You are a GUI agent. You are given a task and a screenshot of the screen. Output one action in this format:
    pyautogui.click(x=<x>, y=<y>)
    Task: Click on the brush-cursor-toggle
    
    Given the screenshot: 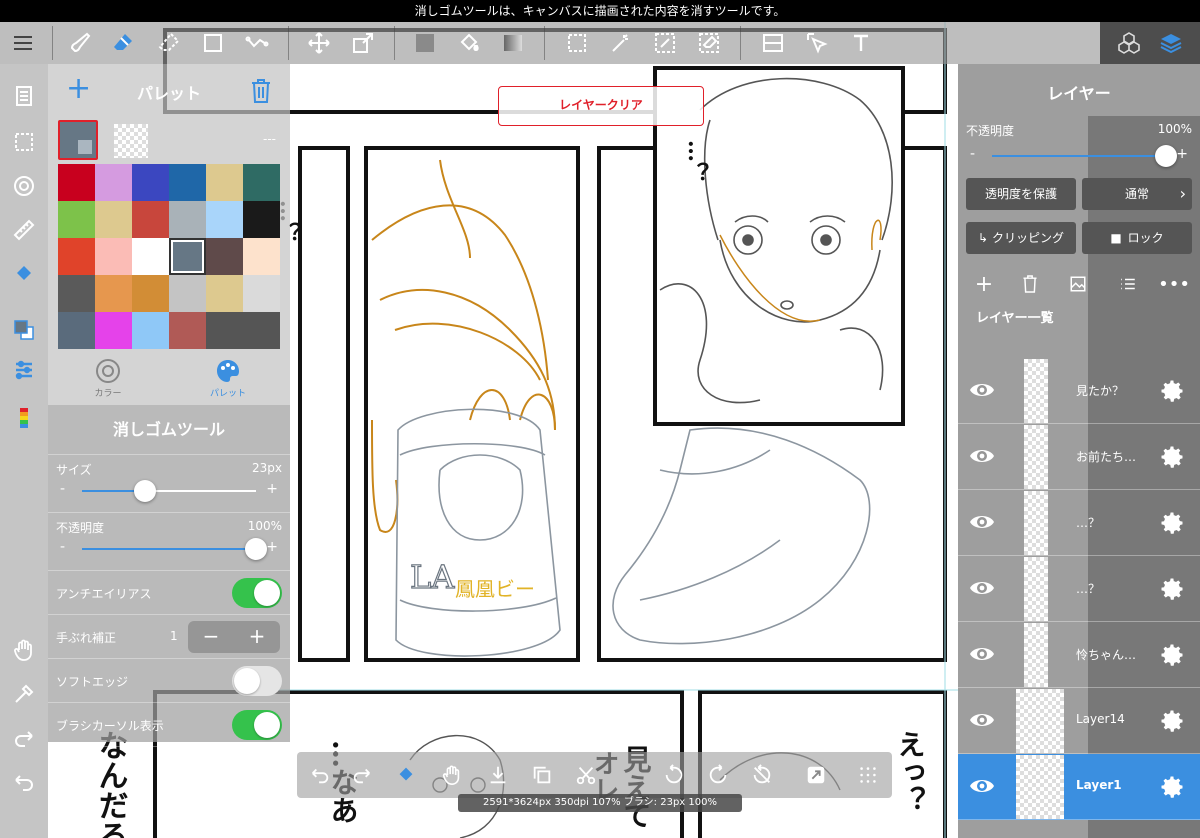 What is the action you would take?
    pyautogui.click(x=257, y=725)
    